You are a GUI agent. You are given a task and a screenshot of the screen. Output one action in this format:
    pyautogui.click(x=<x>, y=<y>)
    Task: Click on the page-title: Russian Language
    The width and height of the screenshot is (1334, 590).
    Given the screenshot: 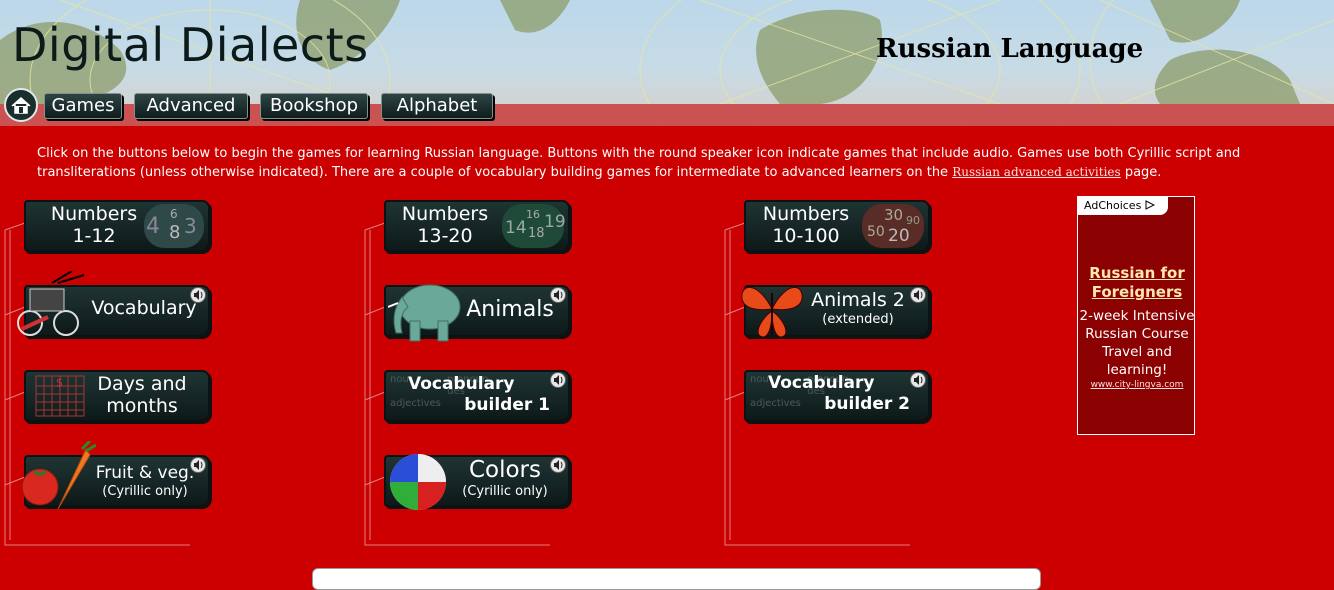 What is the action you would take?
    pyautogui.click(x=1010, y=49)
    